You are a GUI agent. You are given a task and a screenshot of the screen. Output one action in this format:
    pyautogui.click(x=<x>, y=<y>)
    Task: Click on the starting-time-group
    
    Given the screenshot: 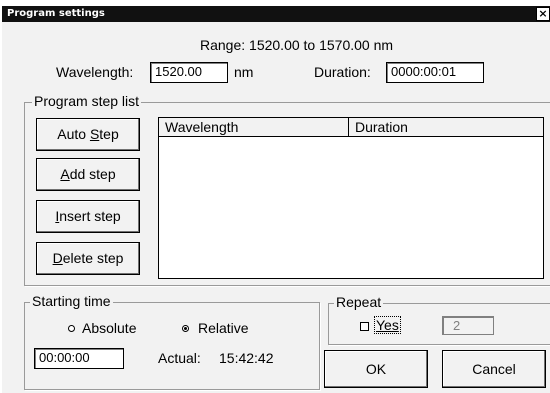 What is the action you would take?
    pyautogui.click(x=172, y=346)
    